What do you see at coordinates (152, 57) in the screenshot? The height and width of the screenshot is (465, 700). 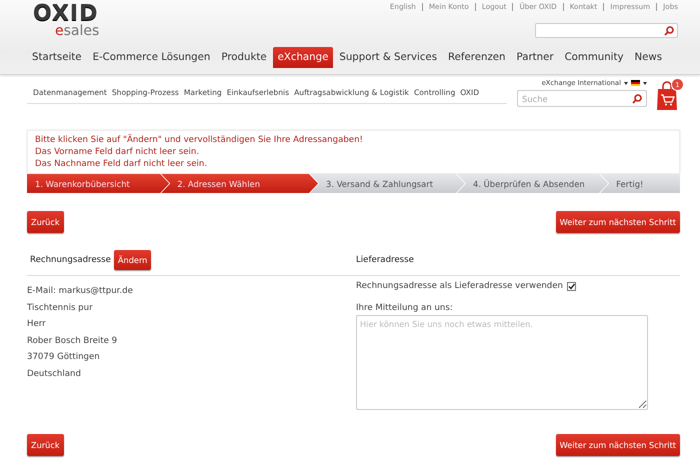 I see `nav-tab: E-Commerce Lösungen` at bounding box center [152, 57].